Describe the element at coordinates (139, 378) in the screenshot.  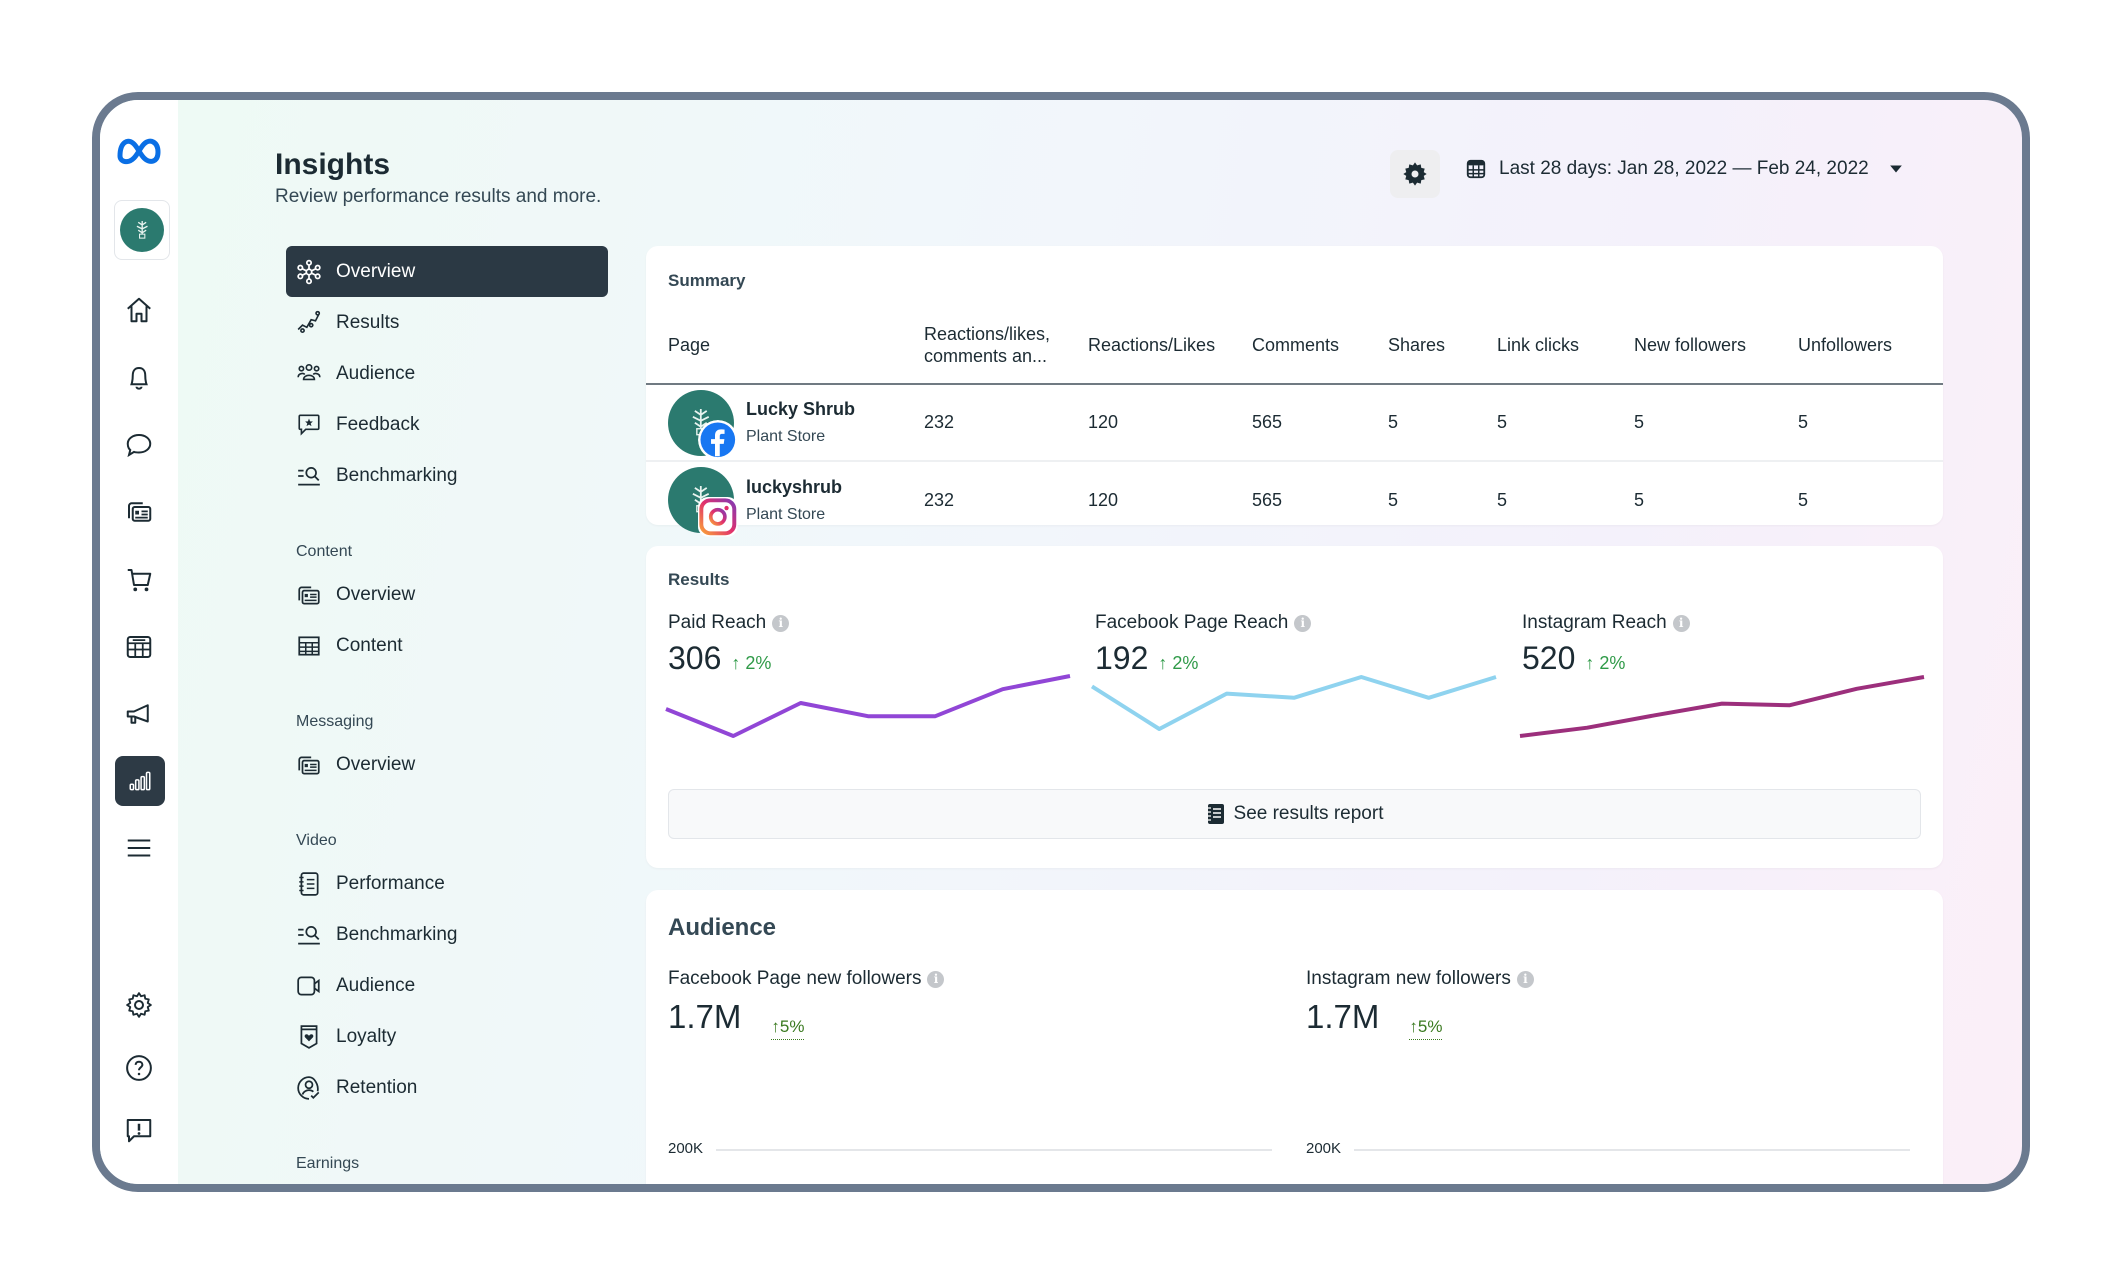
I see `bell-icon` at that location.